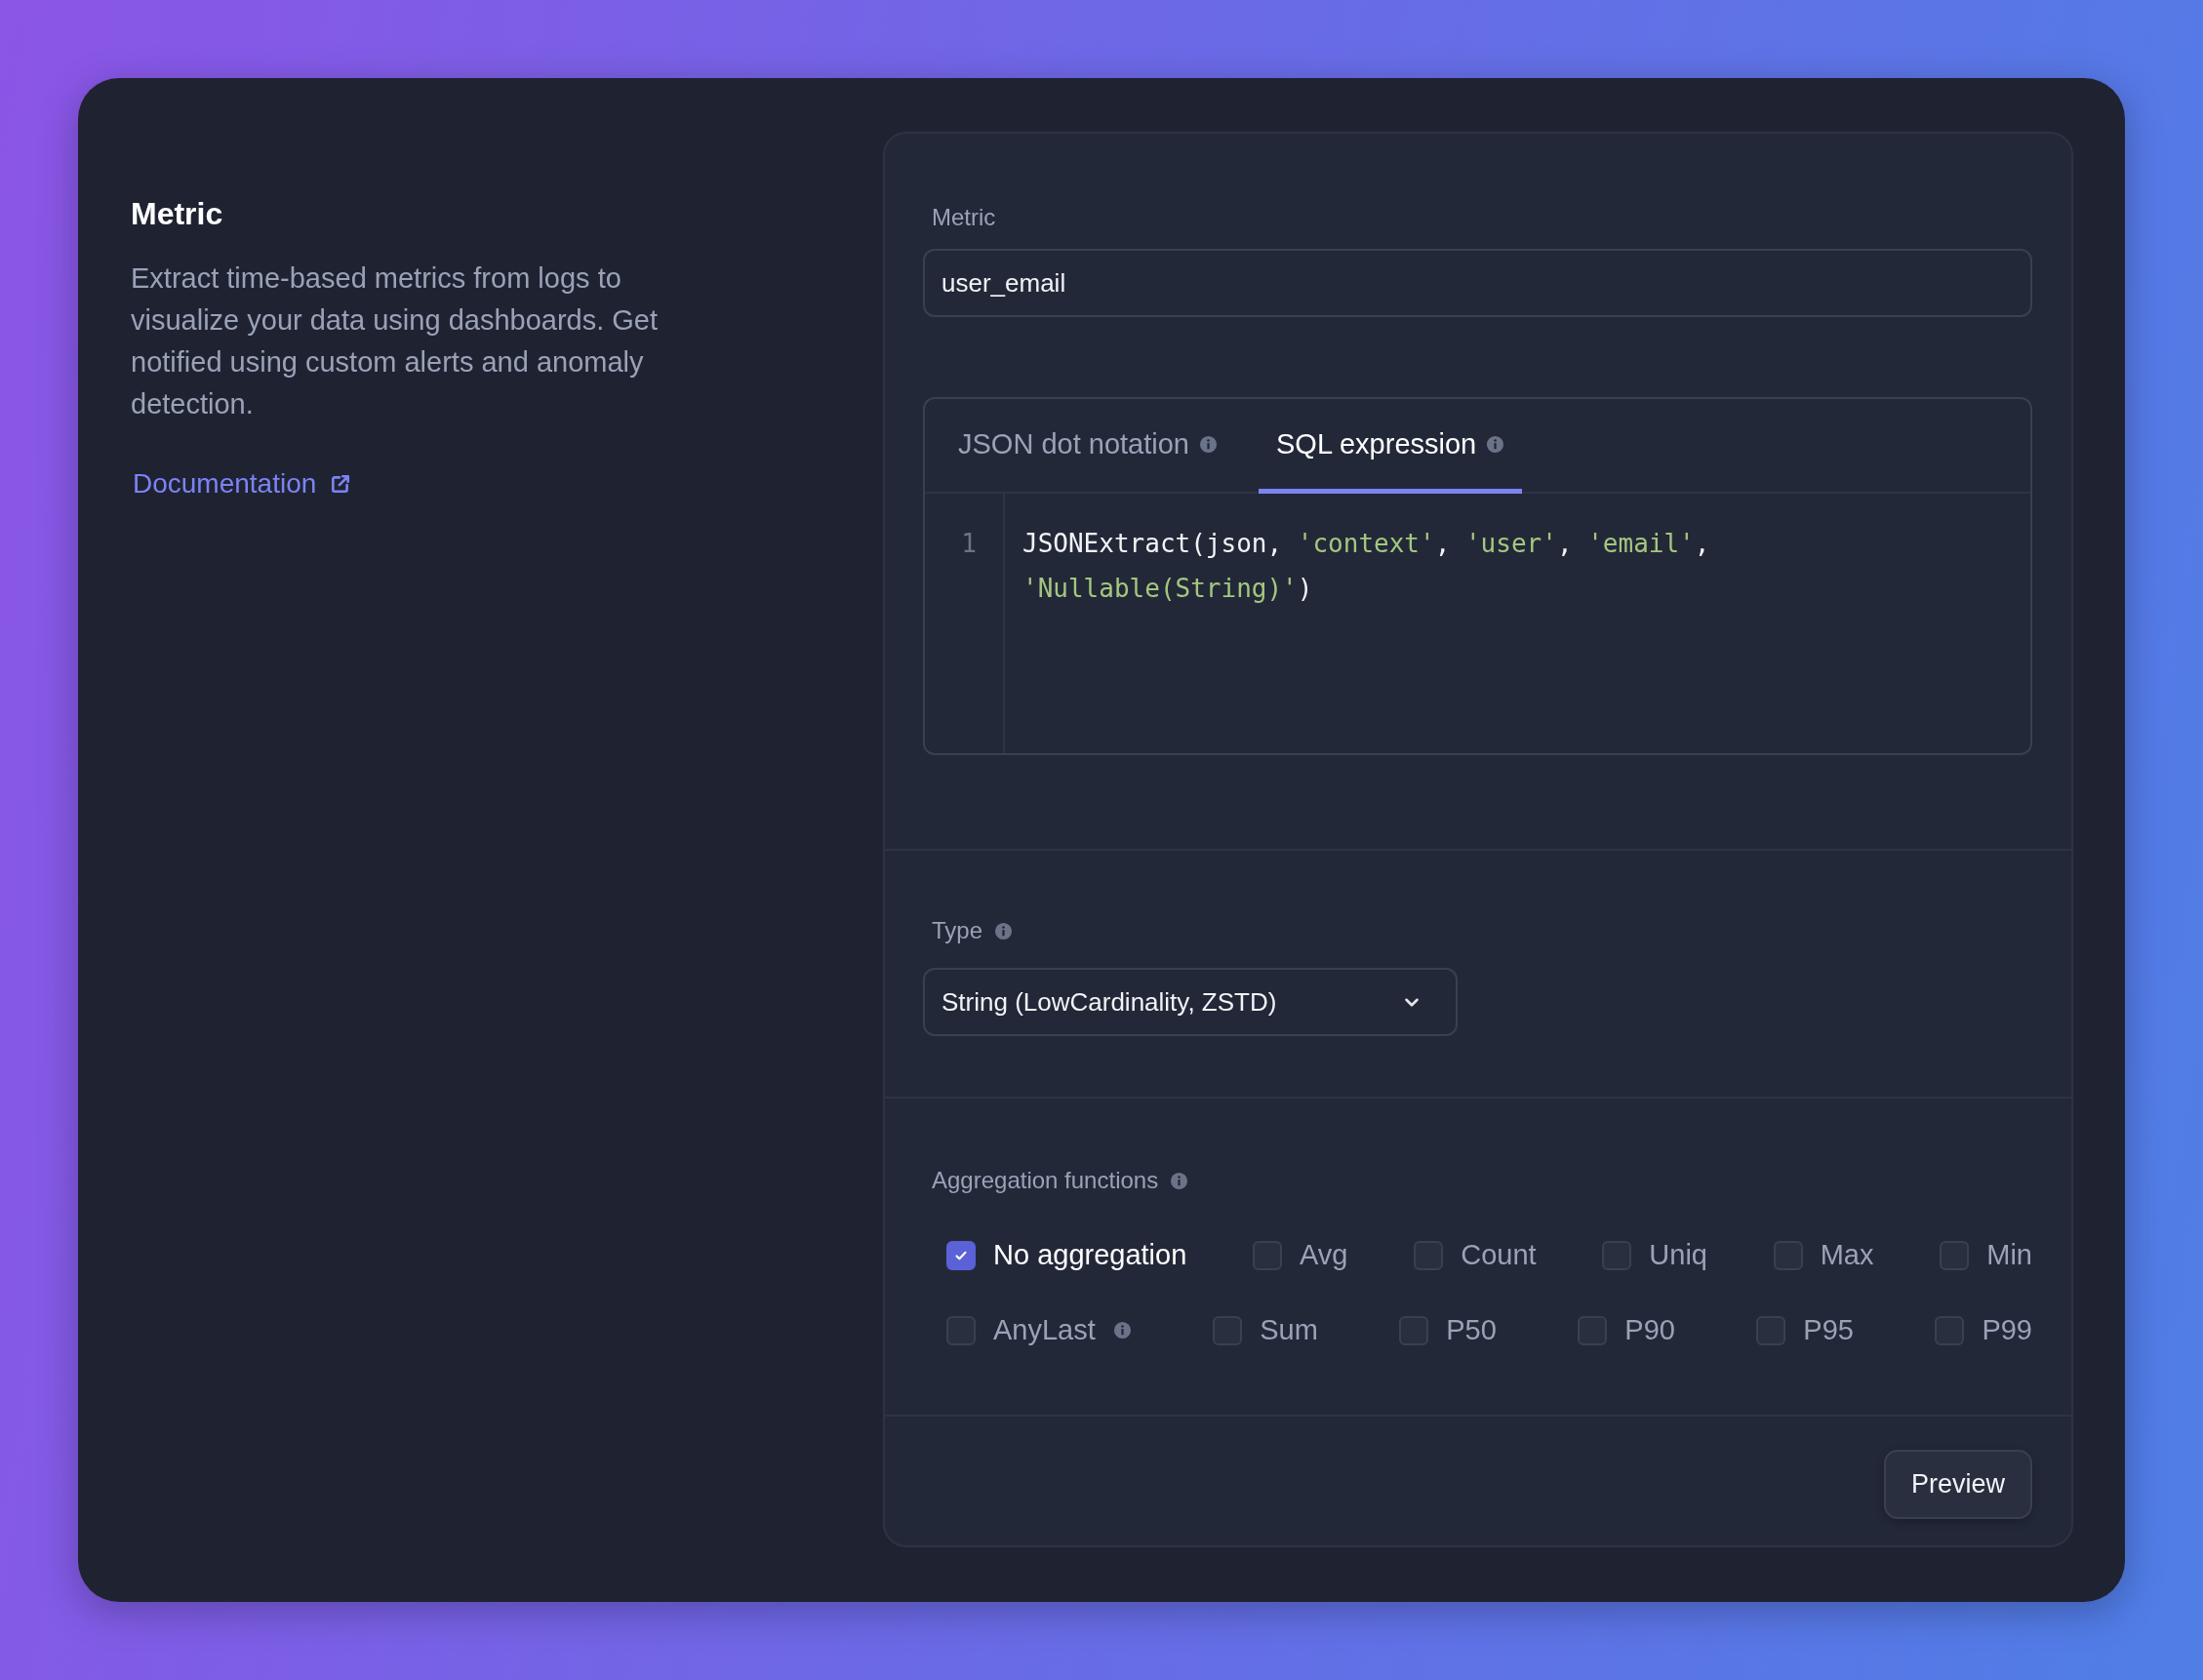 The height and width of the screenshot is (1680, 2203). Describe the element at coordinates (1478, 283) in the screenshot. I see `metric-input: user_email` at that location.